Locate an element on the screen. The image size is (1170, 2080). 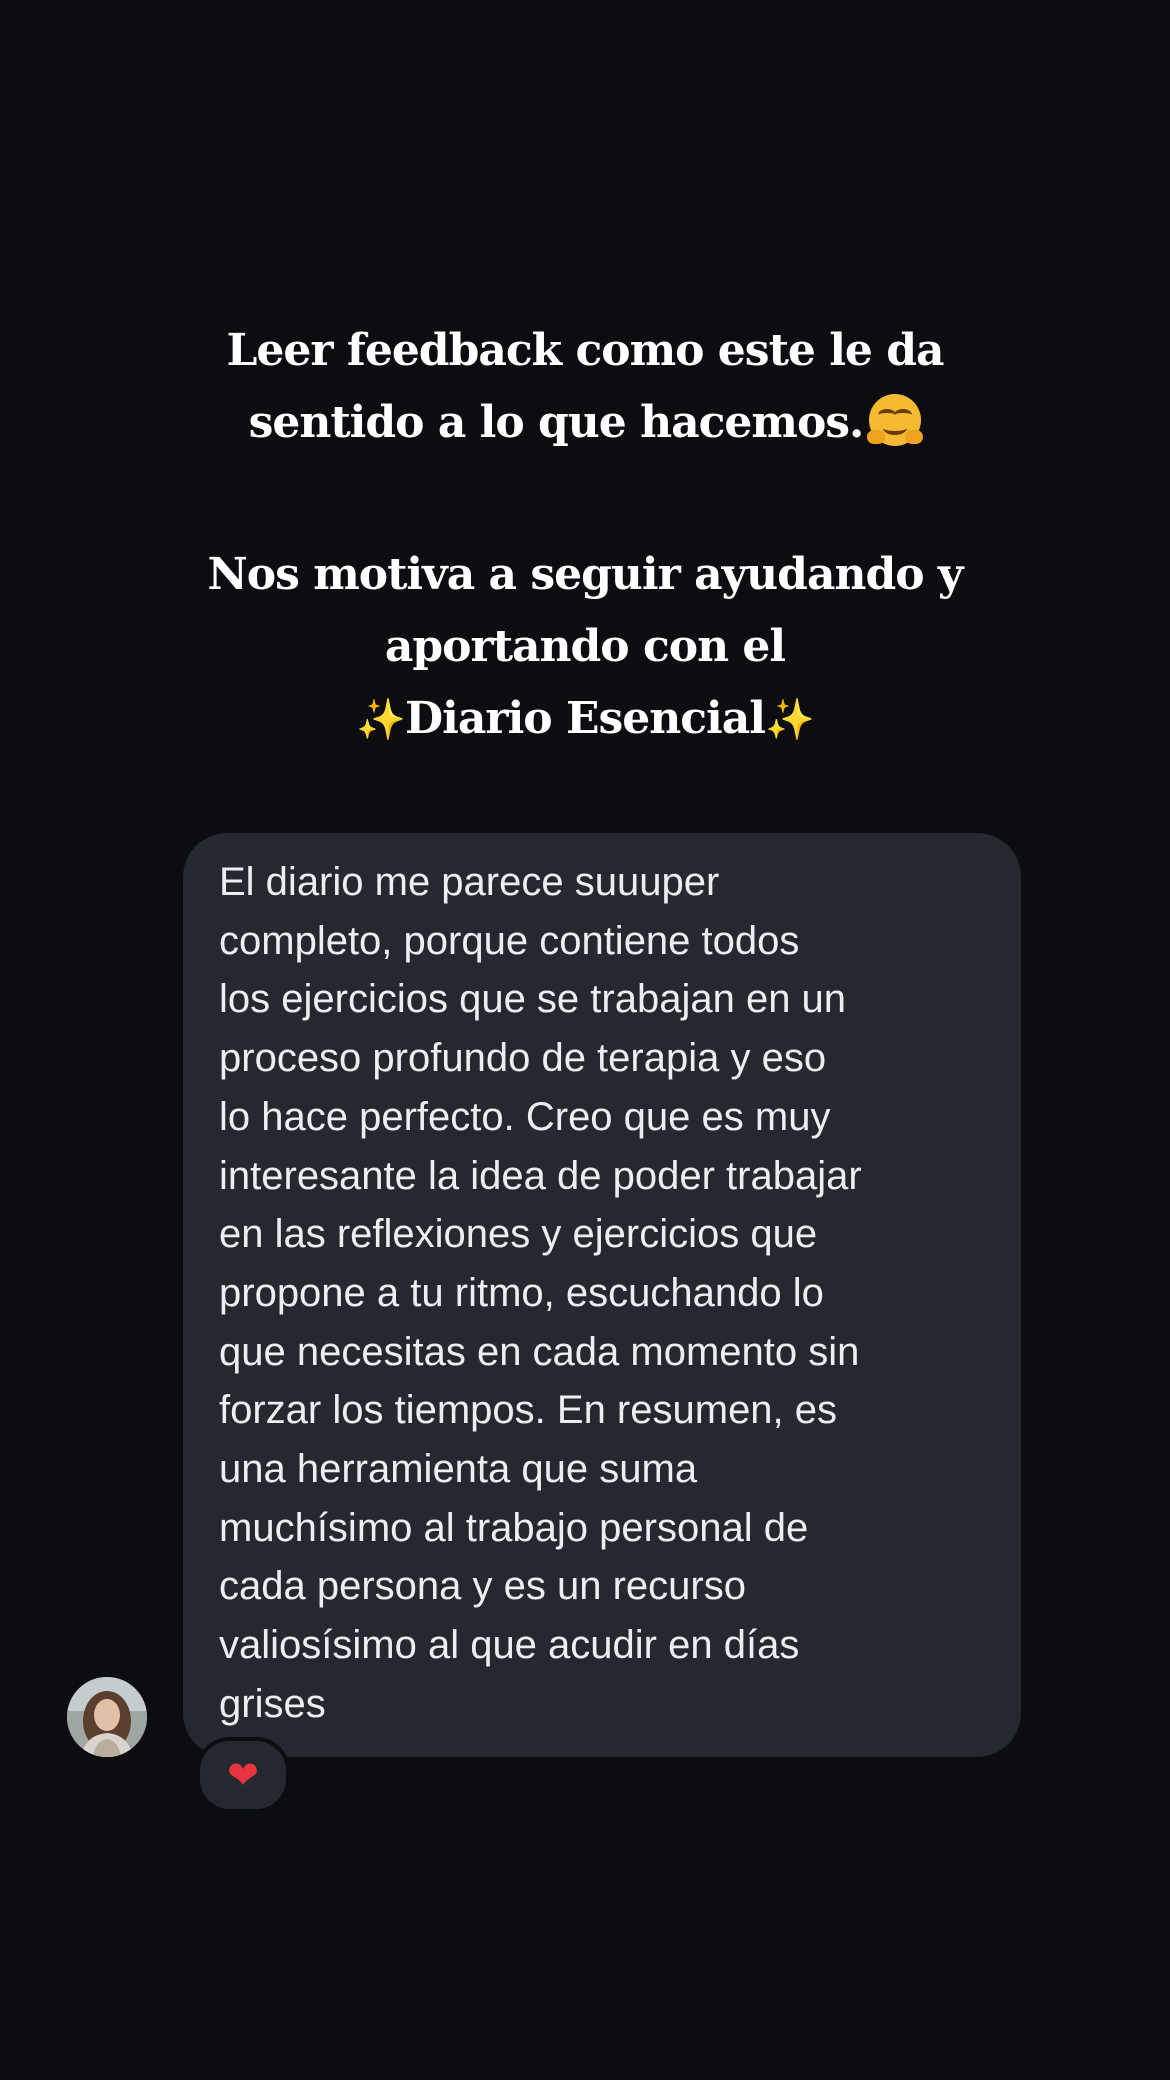
caption-line-3: Nos motiva a seguir ayudando y is located at coordinates (585, 575).